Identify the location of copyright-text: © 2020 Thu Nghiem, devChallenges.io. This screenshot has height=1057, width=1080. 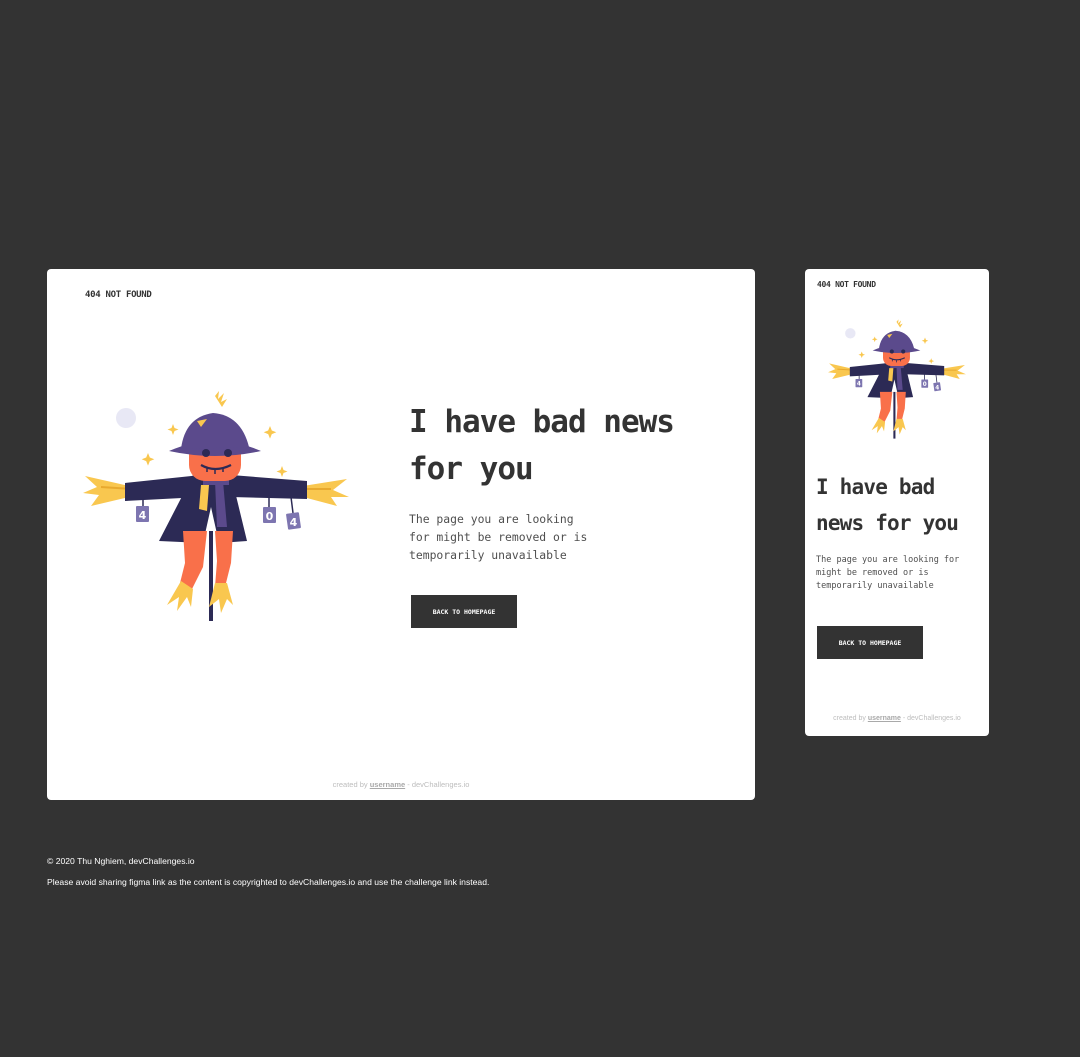
(121, 861).